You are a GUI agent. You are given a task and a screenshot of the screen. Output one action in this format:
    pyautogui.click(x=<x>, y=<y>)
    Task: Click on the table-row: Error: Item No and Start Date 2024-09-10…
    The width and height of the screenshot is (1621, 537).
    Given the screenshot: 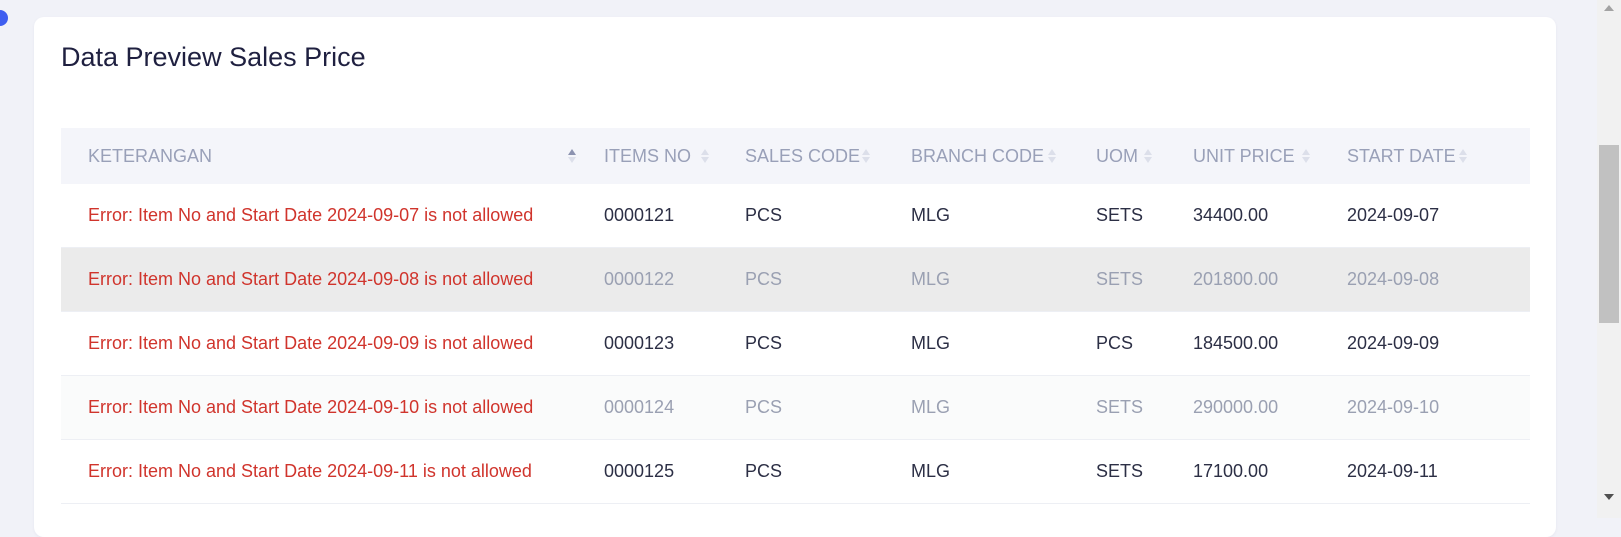 What is the action you would take?
    pyautogui.click(x=795, y=407)
    